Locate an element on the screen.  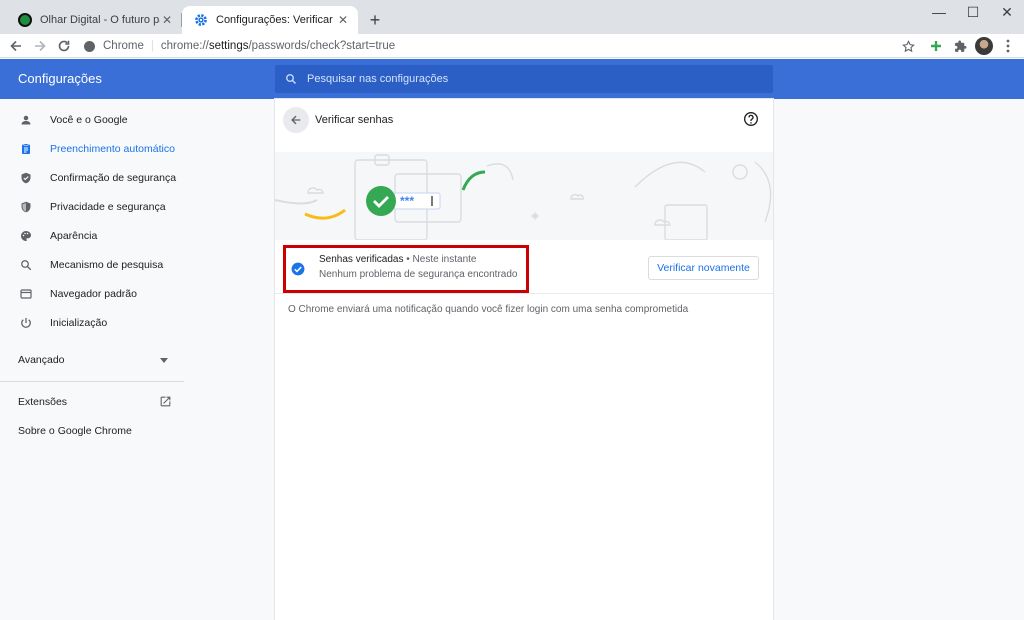
sidebar-divider is located at coordinates (92, 381).